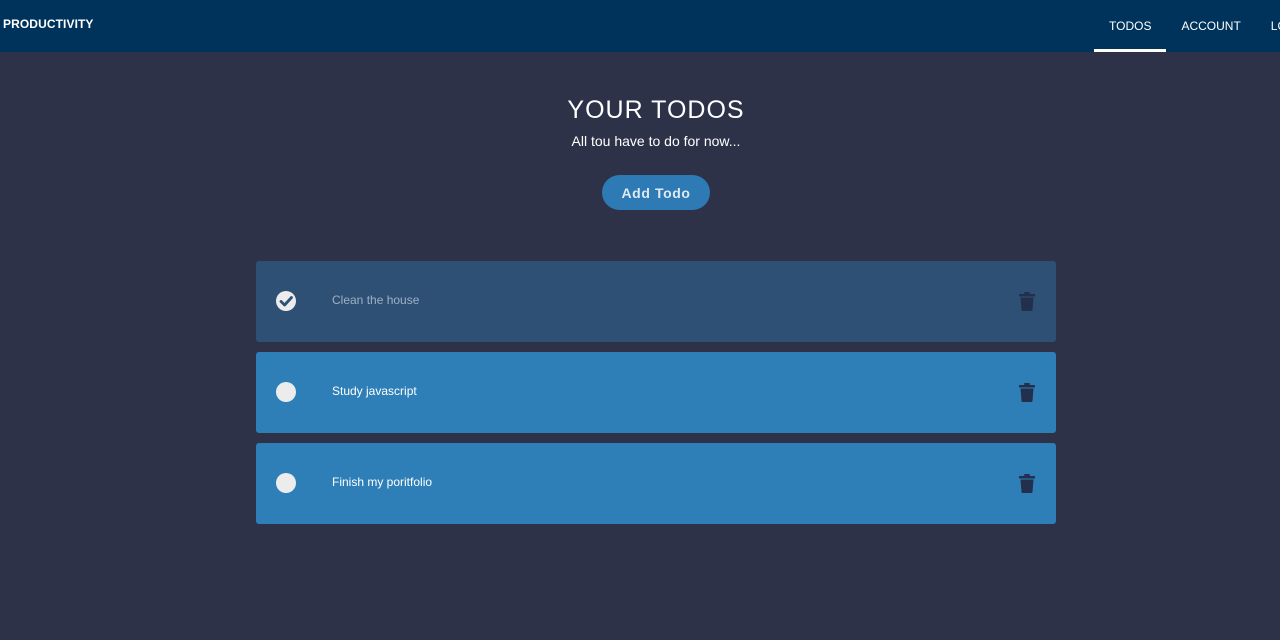  I want to click on page-title: YOUR TODOS, so click(656, 110).